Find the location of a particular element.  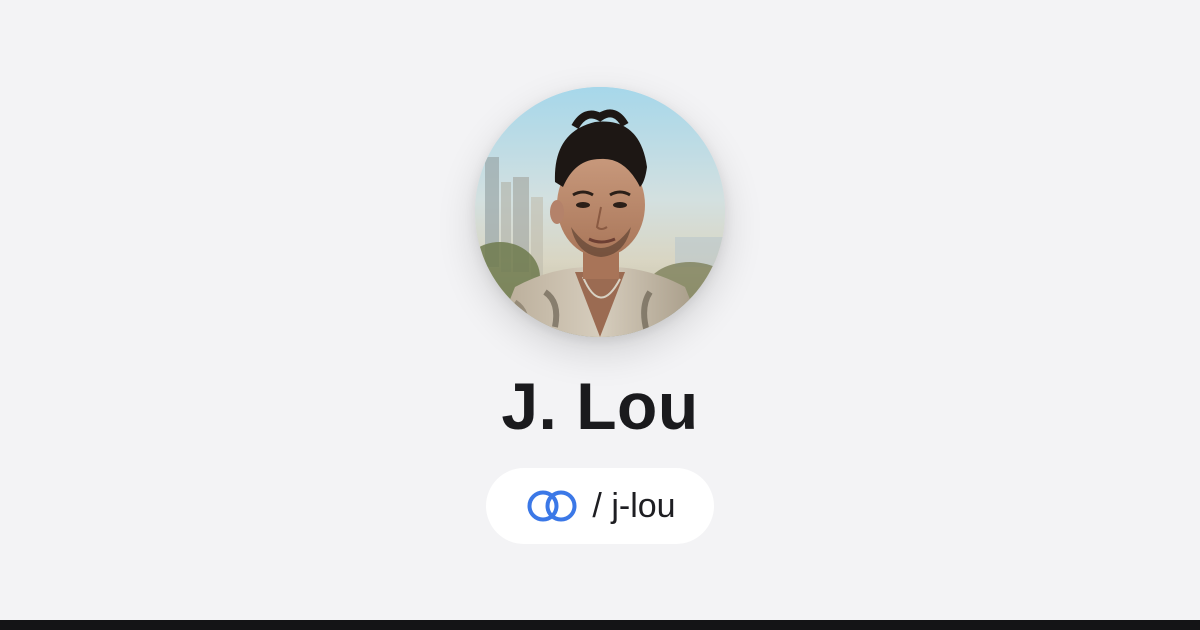

profile-handle-link: / j-lou is located at coordinates (600, 506).